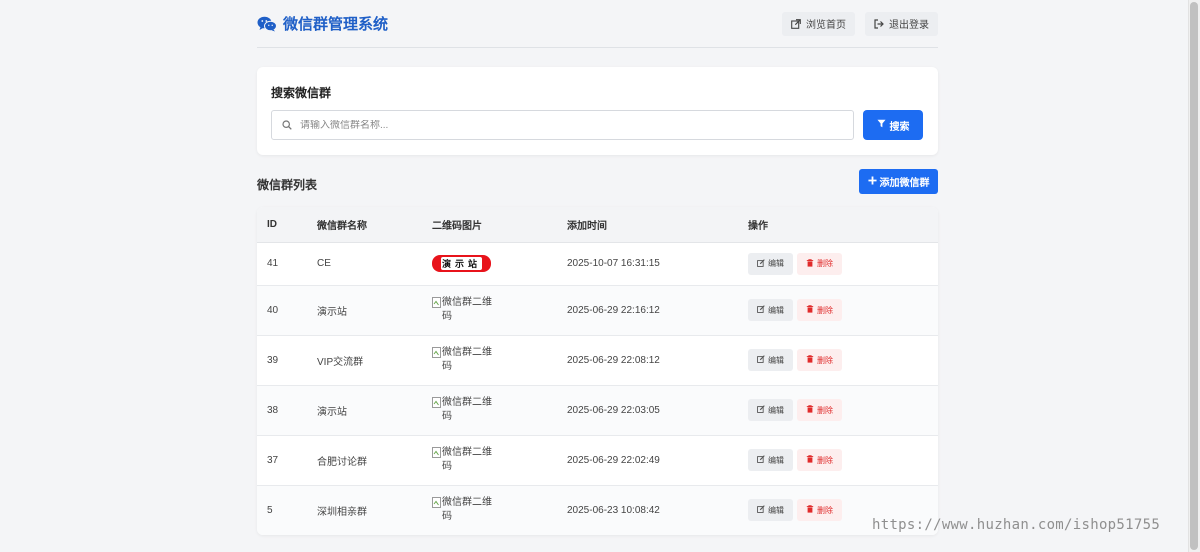 Image resolution: width=1200 pixels, height=552 pixels. Describe the element at coordinates (657, 360) in the screenshot. I see `cell-time: 2025-06-29 22:08:12` at that location.